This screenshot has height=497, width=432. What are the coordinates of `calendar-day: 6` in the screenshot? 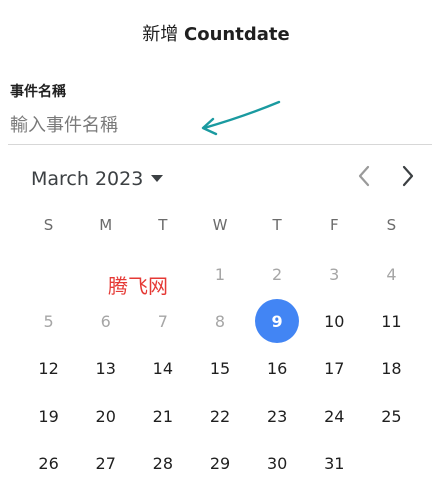 It's located at (105, 321).